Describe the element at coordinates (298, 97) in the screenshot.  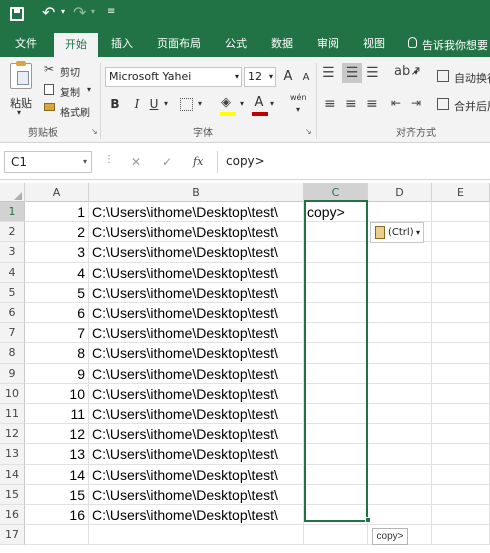
I see `phonetic-button: wén` at that location.